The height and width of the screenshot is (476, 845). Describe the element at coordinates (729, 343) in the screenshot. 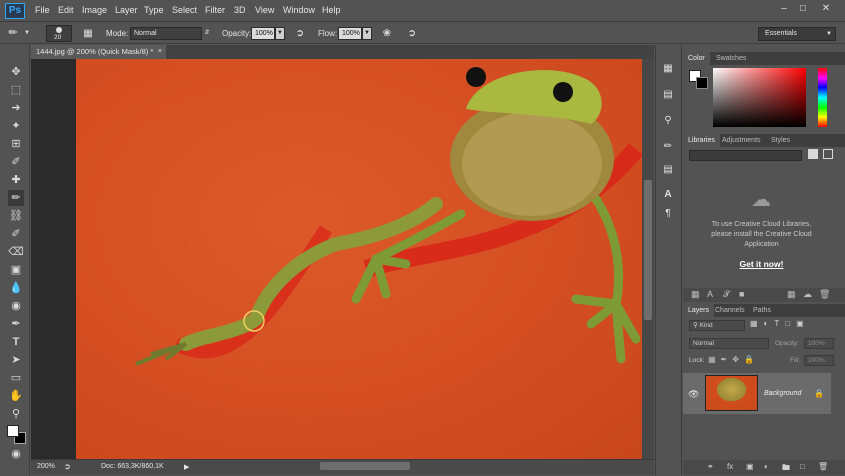

I see `blend-mode-select: Normal` at that location.